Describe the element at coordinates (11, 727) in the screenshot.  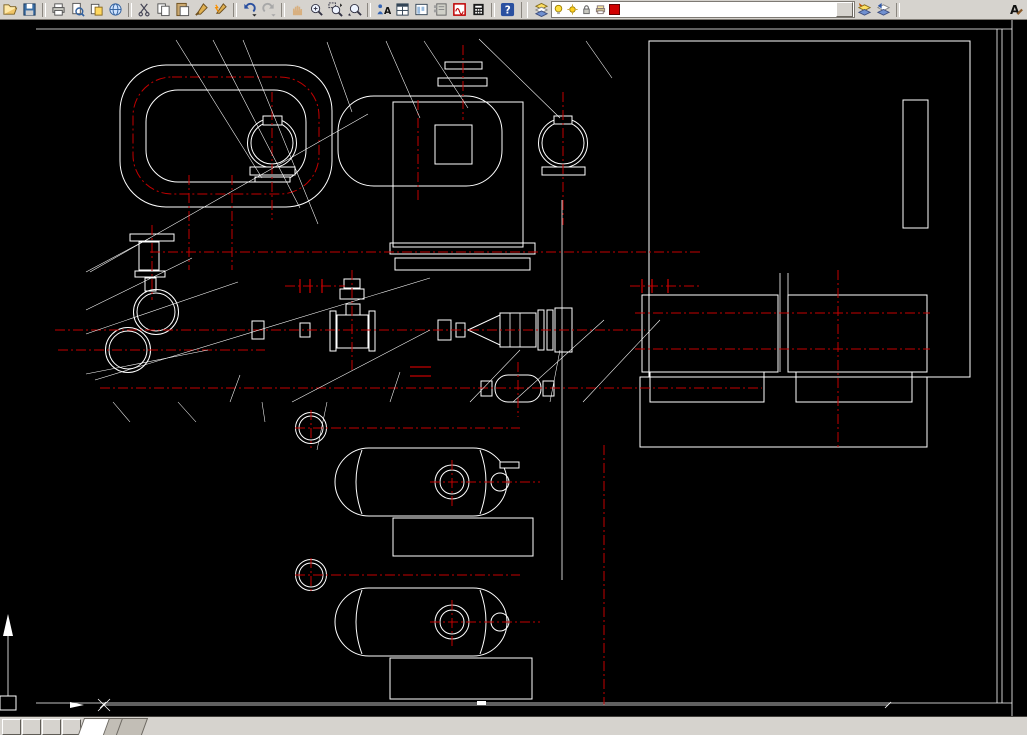
I see `tab-nav-first-button` at that location.